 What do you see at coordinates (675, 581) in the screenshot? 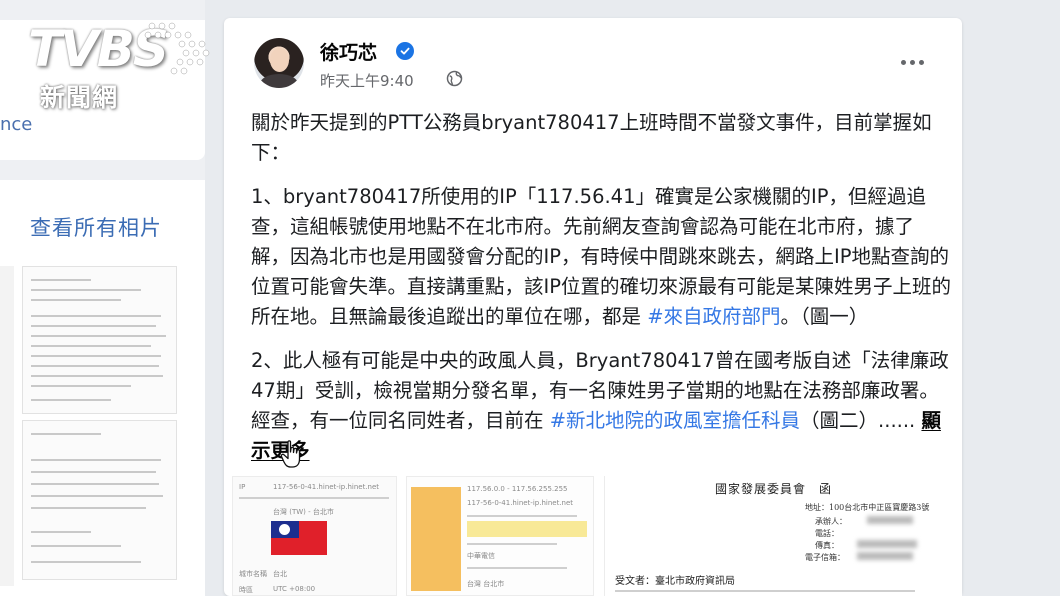
I see `letter-recipient: 受文者：臺北市政府資訊局` at bounding box center [675, 581].